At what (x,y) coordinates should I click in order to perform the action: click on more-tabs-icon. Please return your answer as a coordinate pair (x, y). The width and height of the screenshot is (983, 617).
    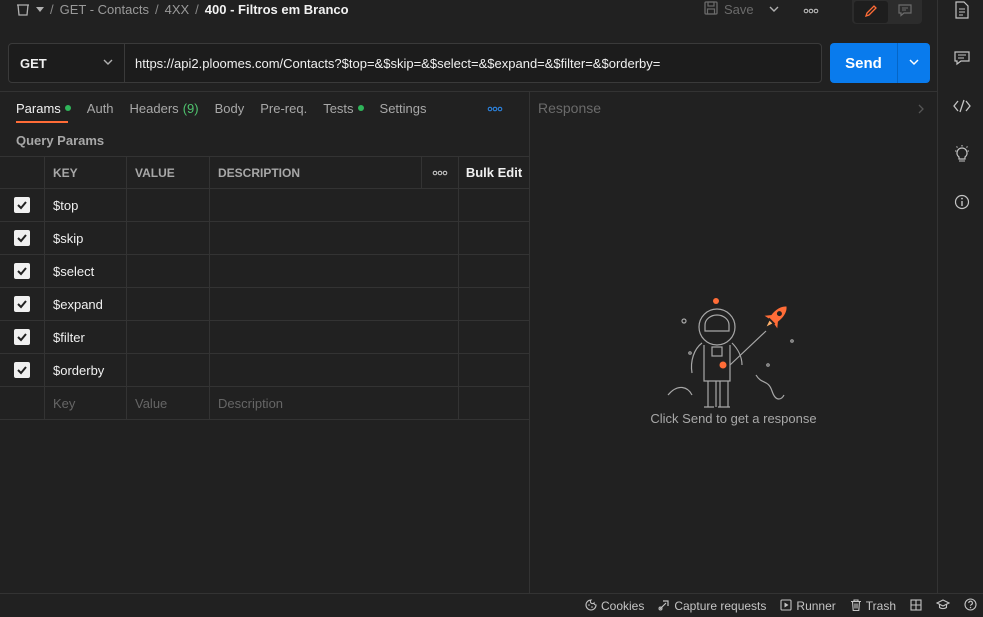
    Looking at the image, I should click on (495, 108).